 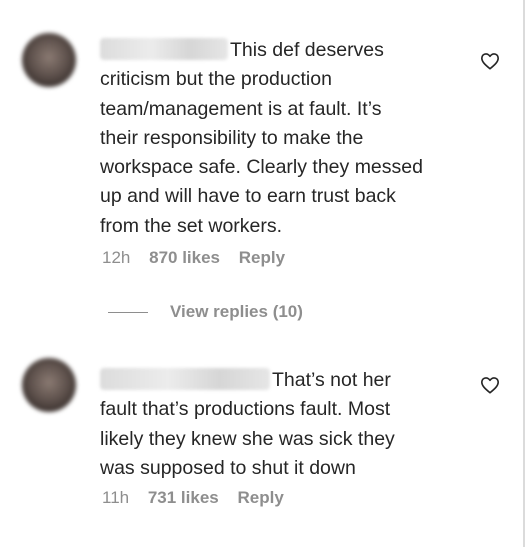 I want to click on comment-time: 12h, so click(x=116, y=258).